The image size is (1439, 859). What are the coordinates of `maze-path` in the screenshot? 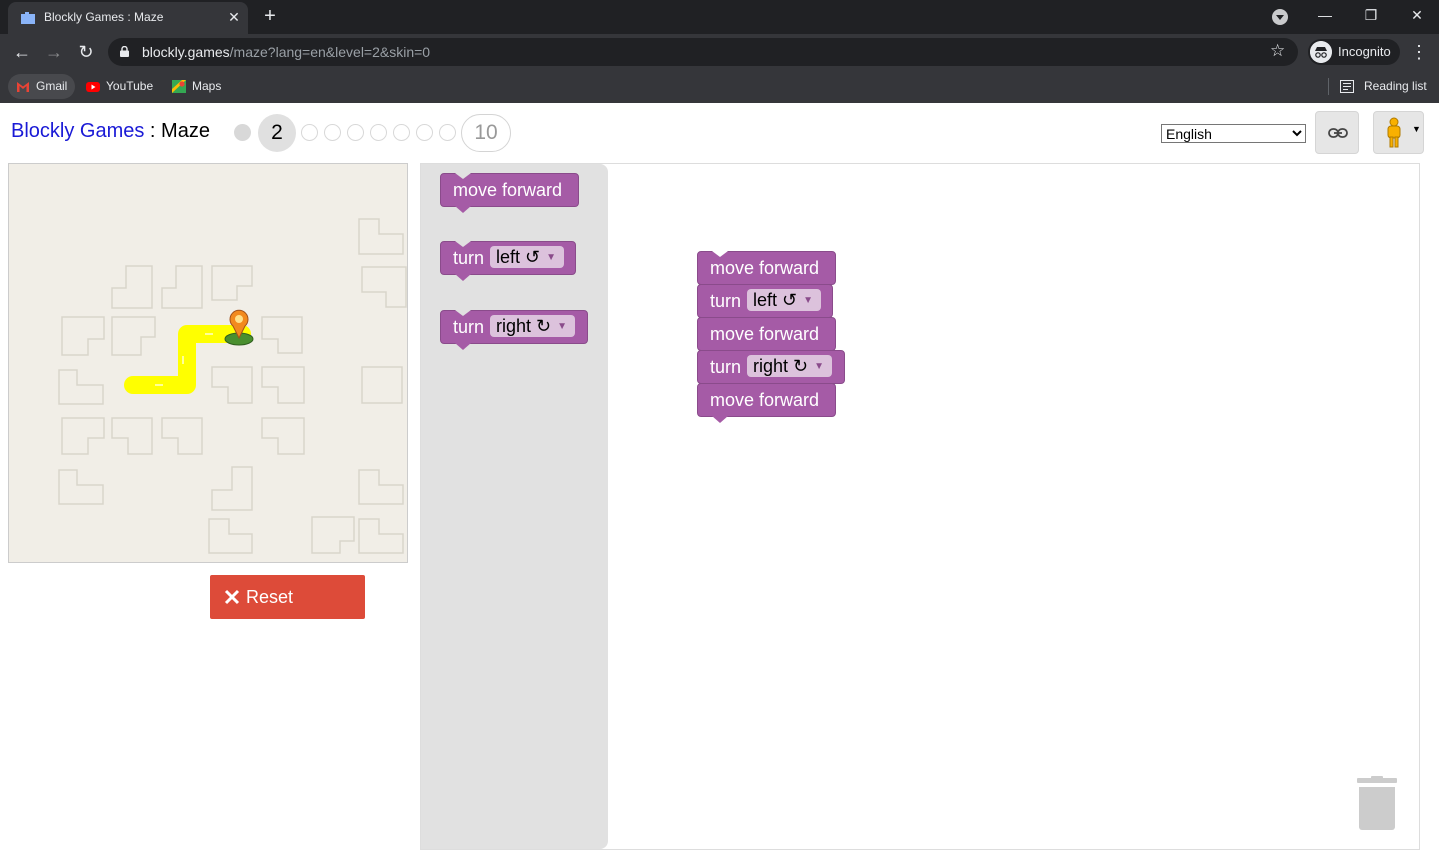 It's located at (187, 359).